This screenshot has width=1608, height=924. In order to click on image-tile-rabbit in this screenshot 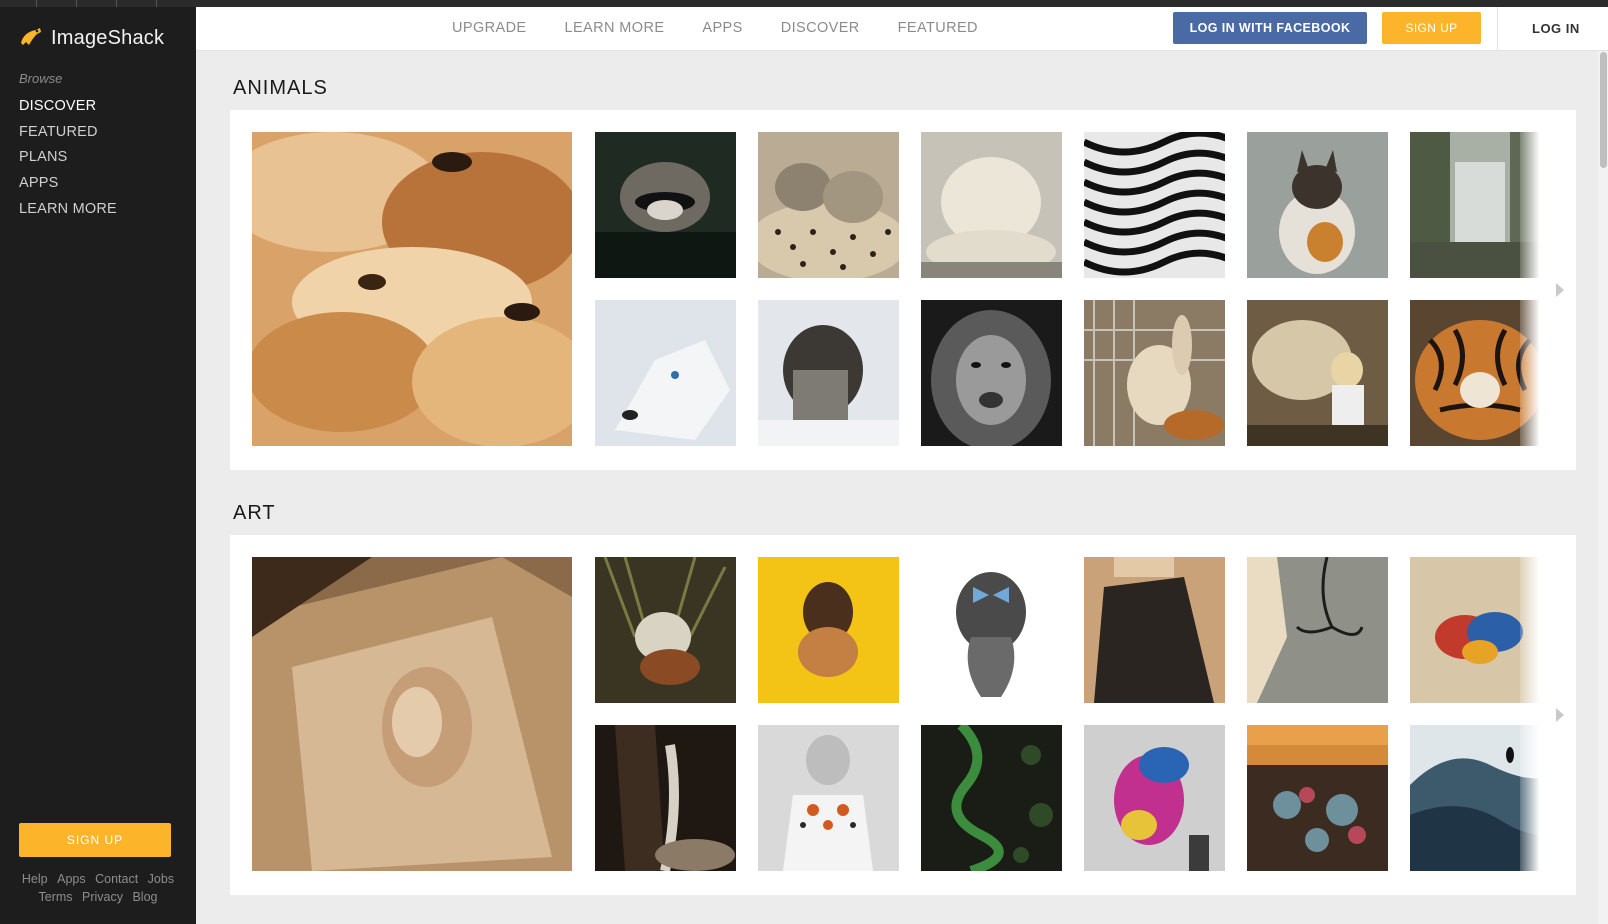, I will do `click(1154, 373)`.